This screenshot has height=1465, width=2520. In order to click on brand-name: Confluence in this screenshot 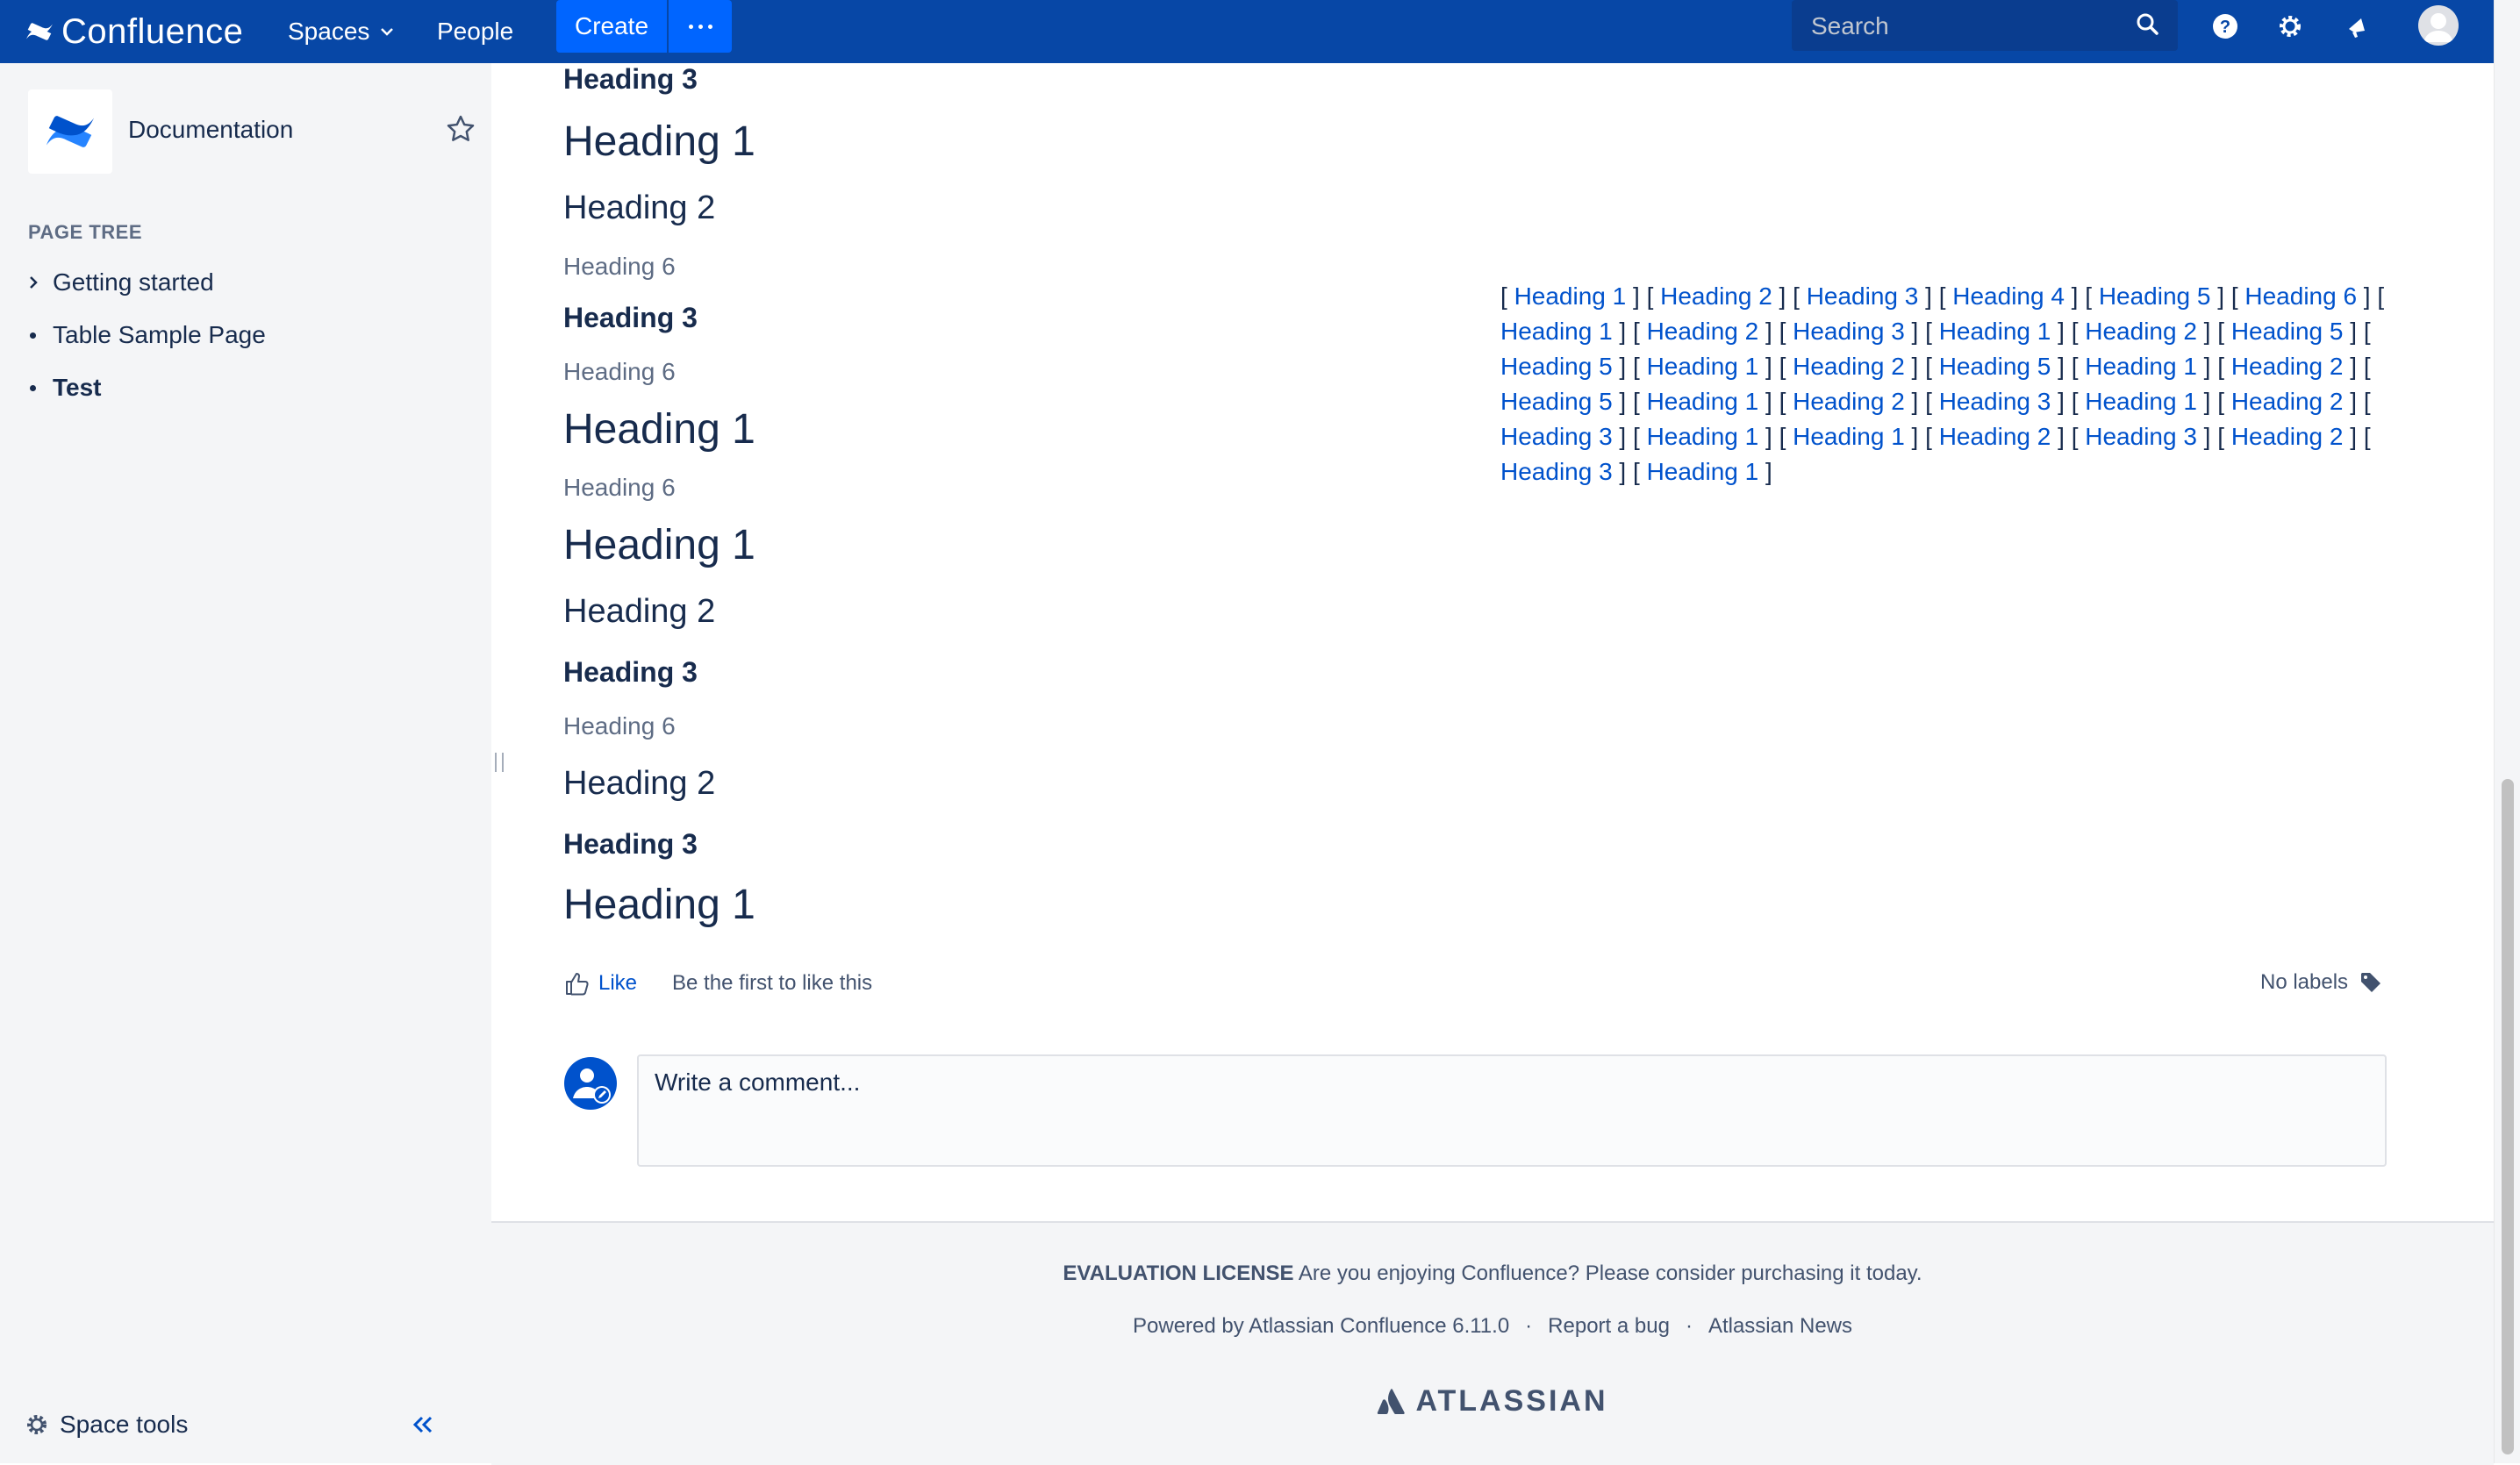, I will do `click(152, 31)`.